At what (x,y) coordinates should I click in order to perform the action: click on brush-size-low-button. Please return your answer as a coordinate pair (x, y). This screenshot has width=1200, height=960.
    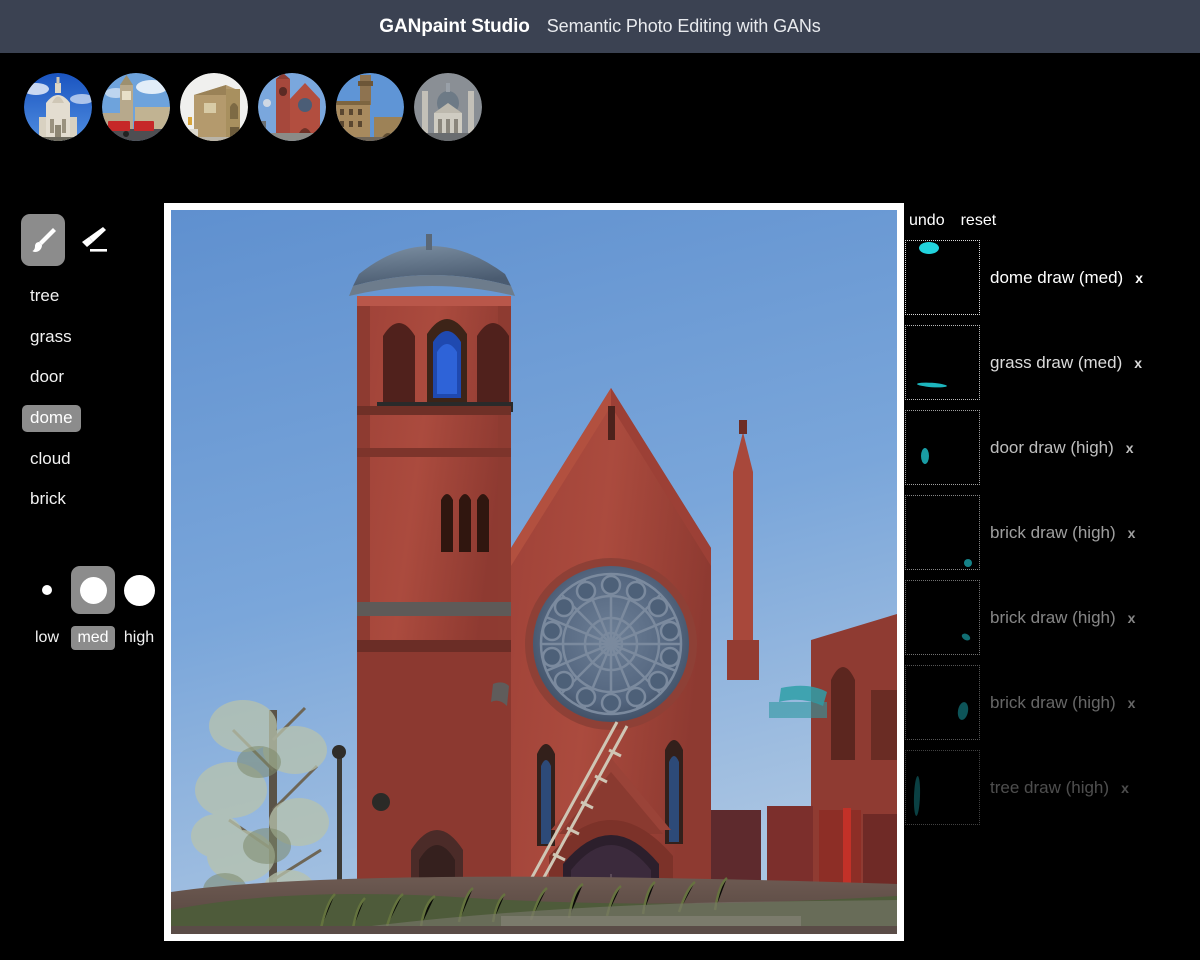
    Looking at the image, I should click on (47, 590).